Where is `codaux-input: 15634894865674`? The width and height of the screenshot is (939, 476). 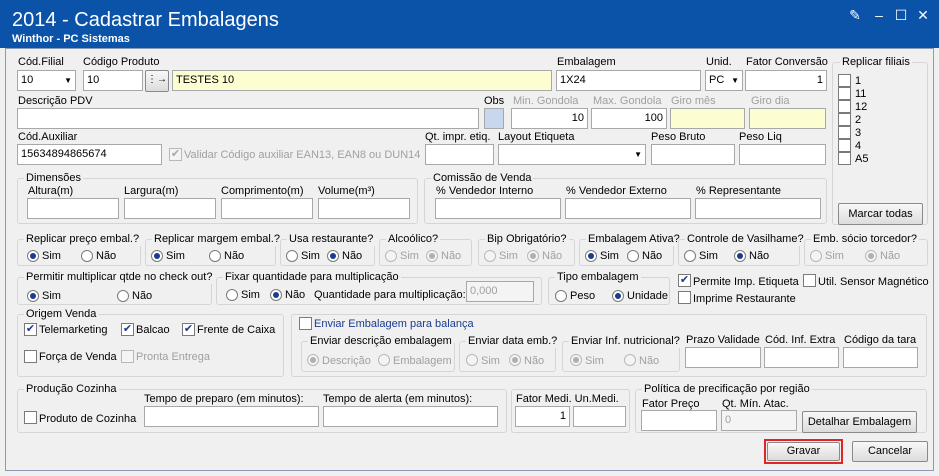
codaux-input: 15634894865674 is located at coordinates (89, 154).